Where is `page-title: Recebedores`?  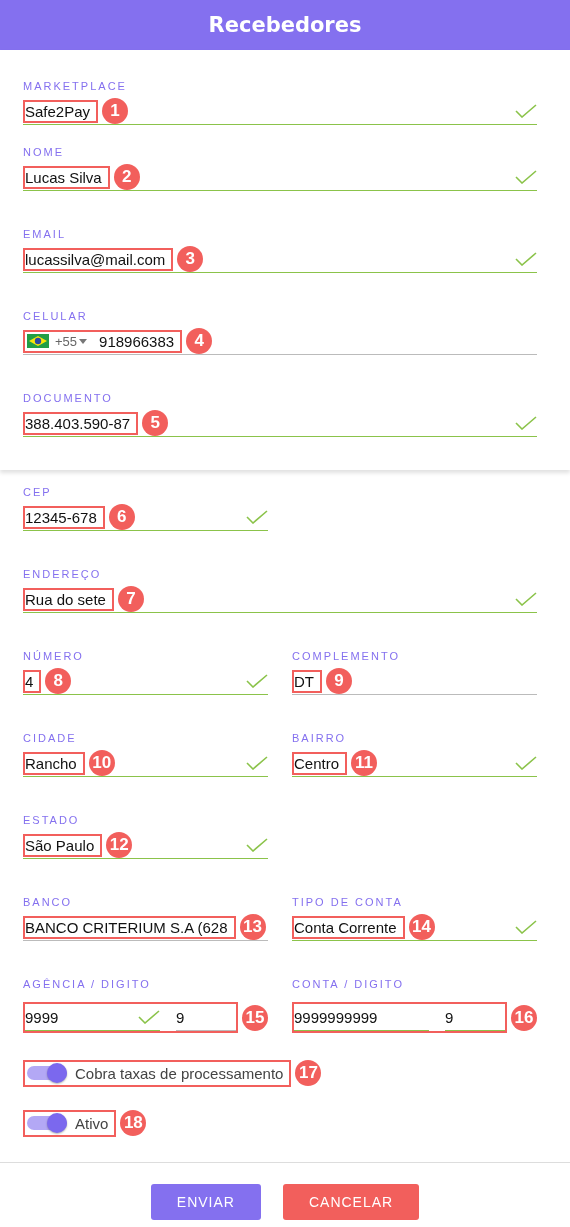 page-title: Recebedores is located at coordinates (285, 25).